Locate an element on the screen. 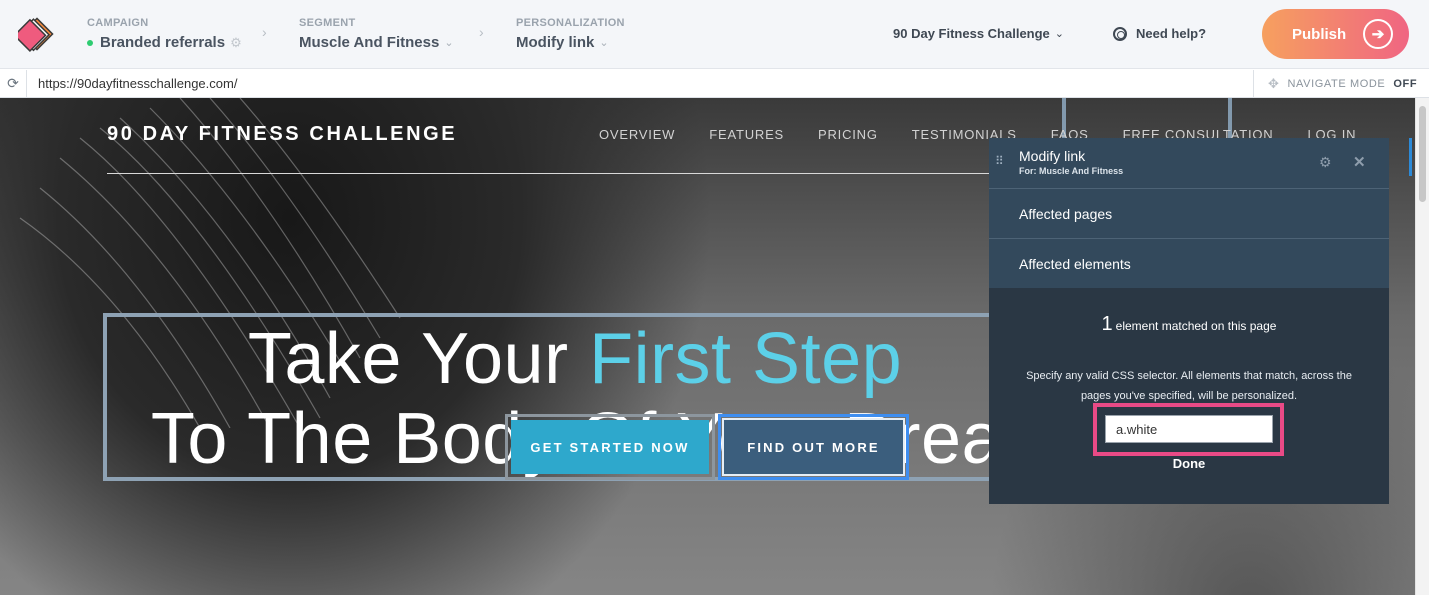 The width and height of the screenshot is (1429, 595). affected-pages-label: Affected pages is located at coordinates (1066, 213).